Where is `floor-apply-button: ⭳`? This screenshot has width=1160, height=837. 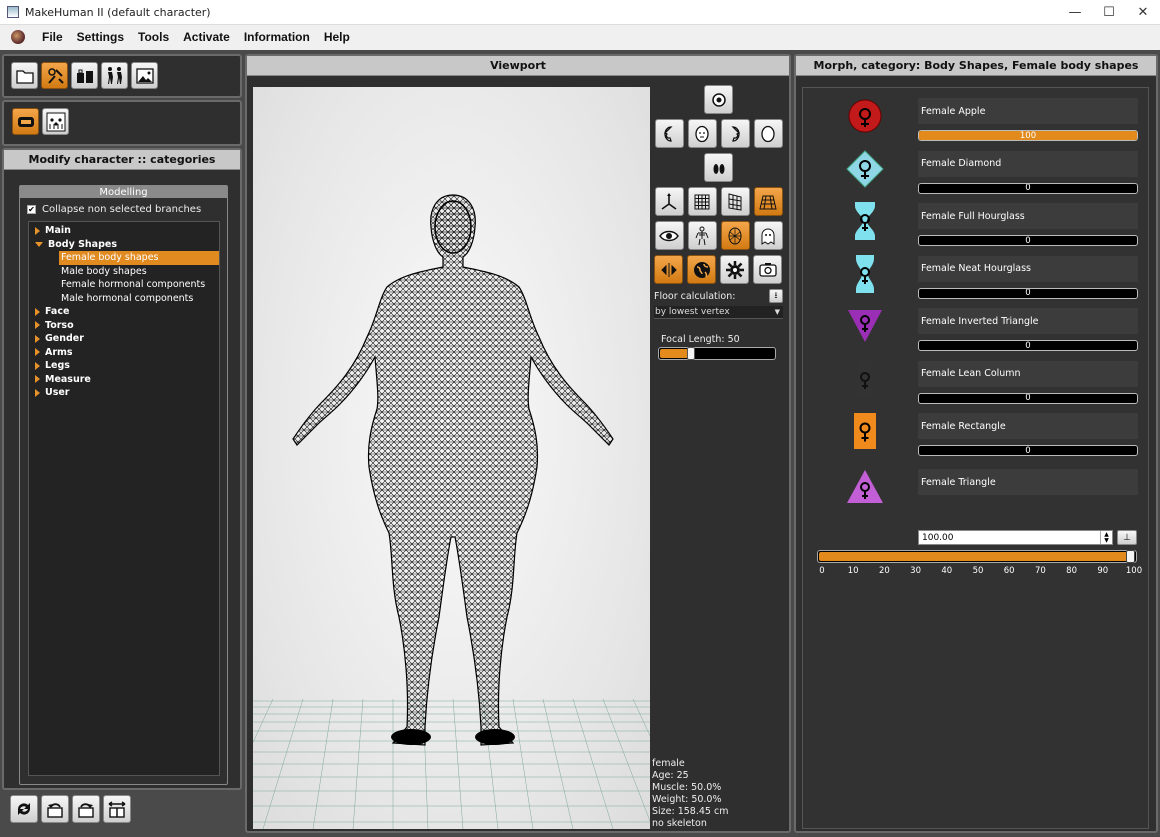
floor-apply-button: ⭳ is located at coordinates (776, 296).